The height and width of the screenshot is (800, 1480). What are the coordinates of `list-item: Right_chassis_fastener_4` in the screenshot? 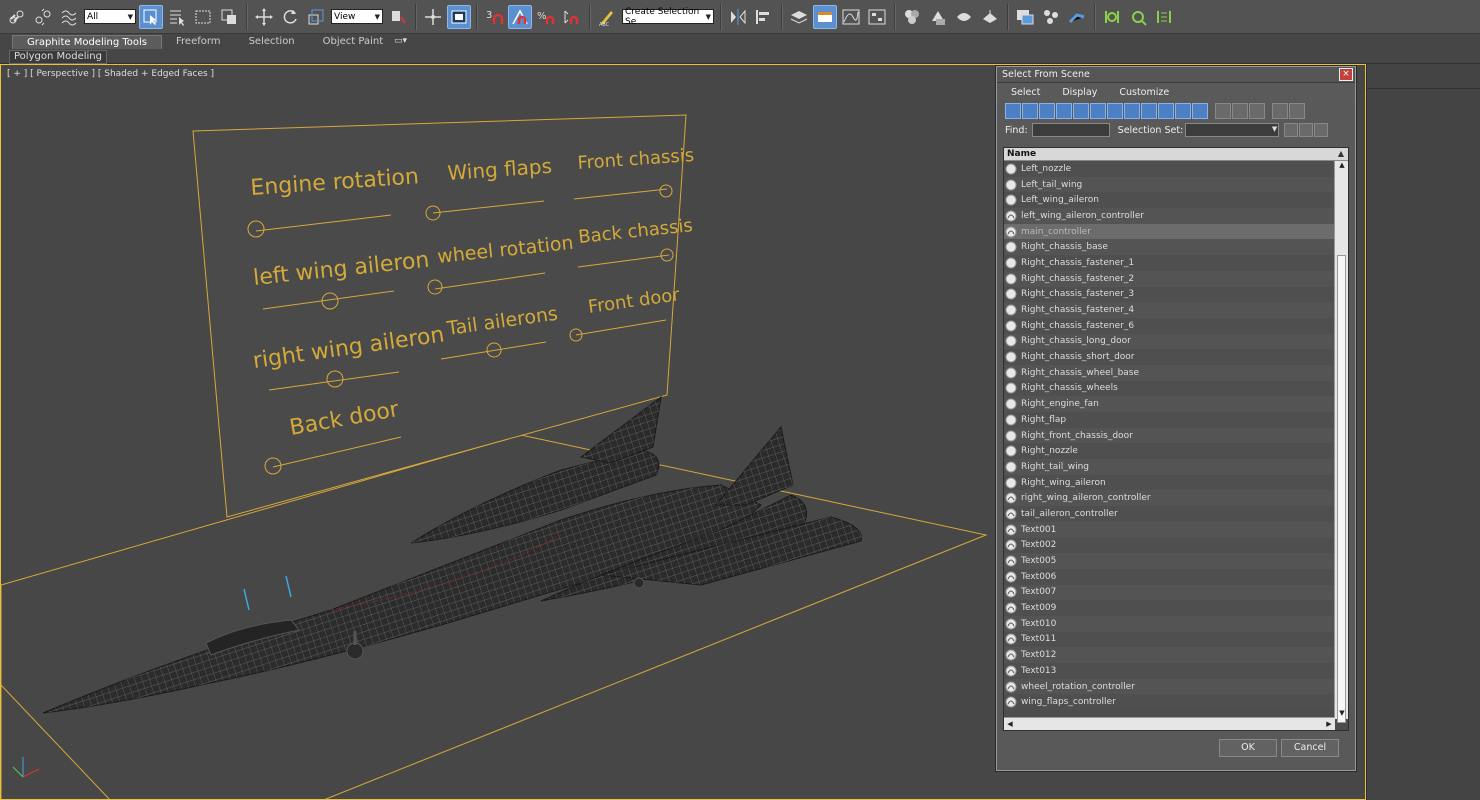 It's located at (1169, 310).